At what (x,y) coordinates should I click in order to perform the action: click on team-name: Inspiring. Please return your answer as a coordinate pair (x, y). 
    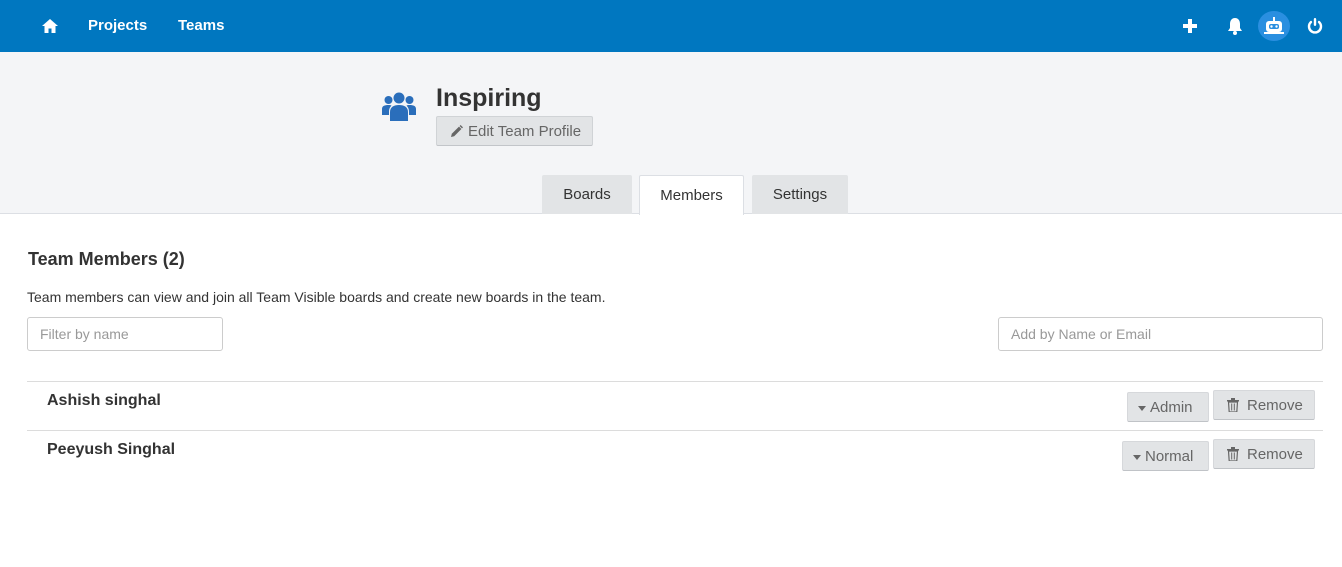
    Looking at the image, I should click on (489, 98).